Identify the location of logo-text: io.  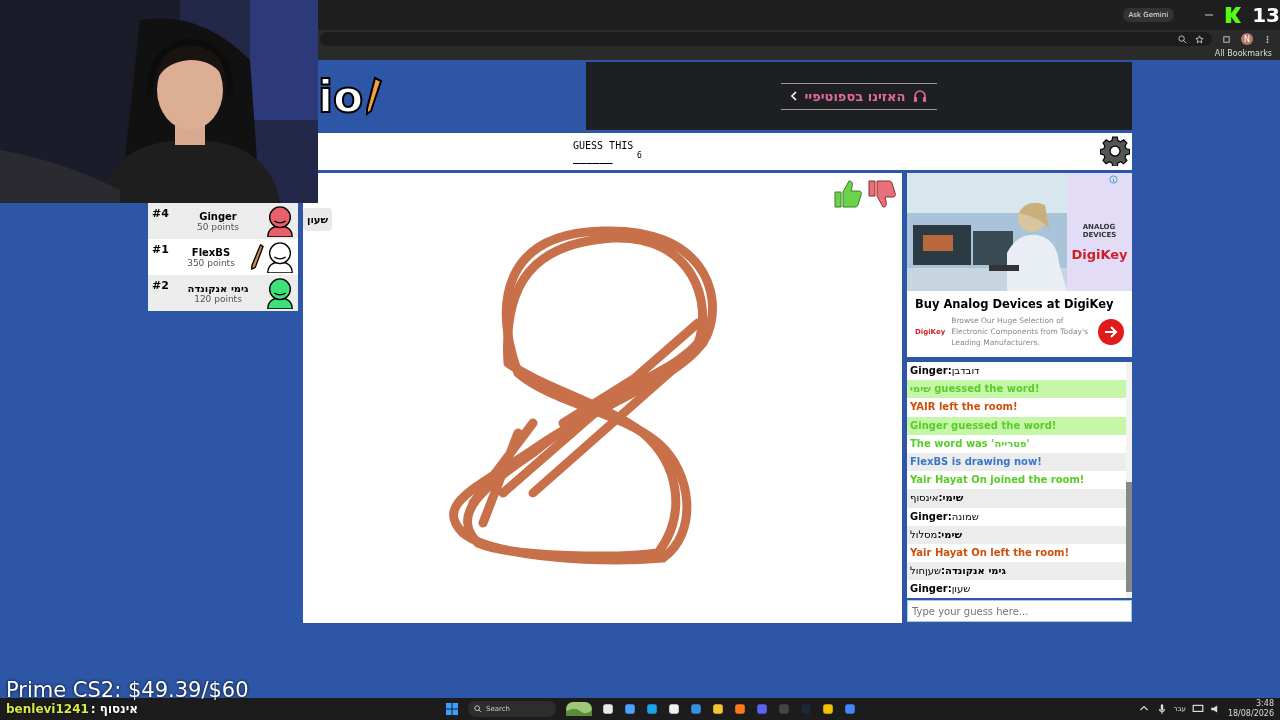
(341, 96).